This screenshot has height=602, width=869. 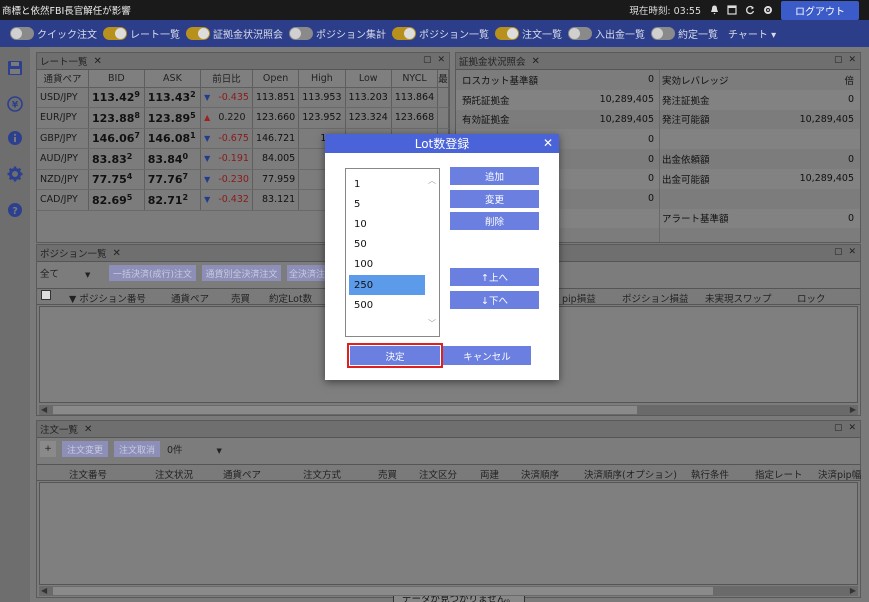 What do you see at coordinates (494, 300) in the screenshot?
I see `move-down-button: ↓下へ` at bounding box center [494, 300].